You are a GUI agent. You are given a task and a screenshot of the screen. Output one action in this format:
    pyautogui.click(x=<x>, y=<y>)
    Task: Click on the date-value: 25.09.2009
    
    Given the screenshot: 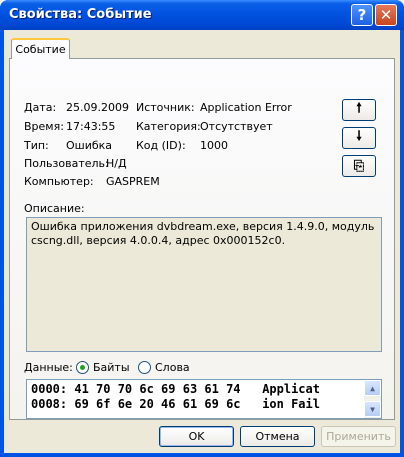 What is the action you would take?
    pyautogui.click(x=97, y=107)
    